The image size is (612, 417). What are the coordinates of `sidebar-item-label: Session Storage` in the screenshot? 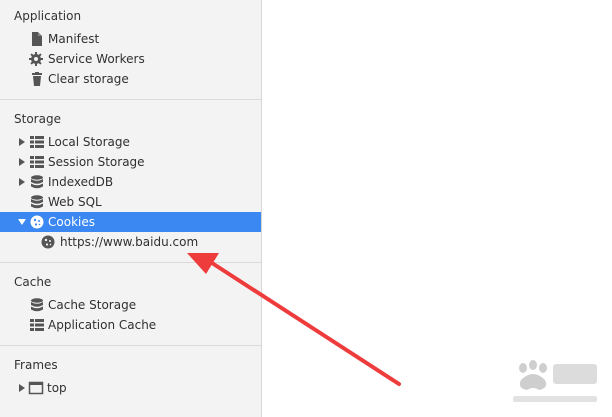 It's located at (96, 162).